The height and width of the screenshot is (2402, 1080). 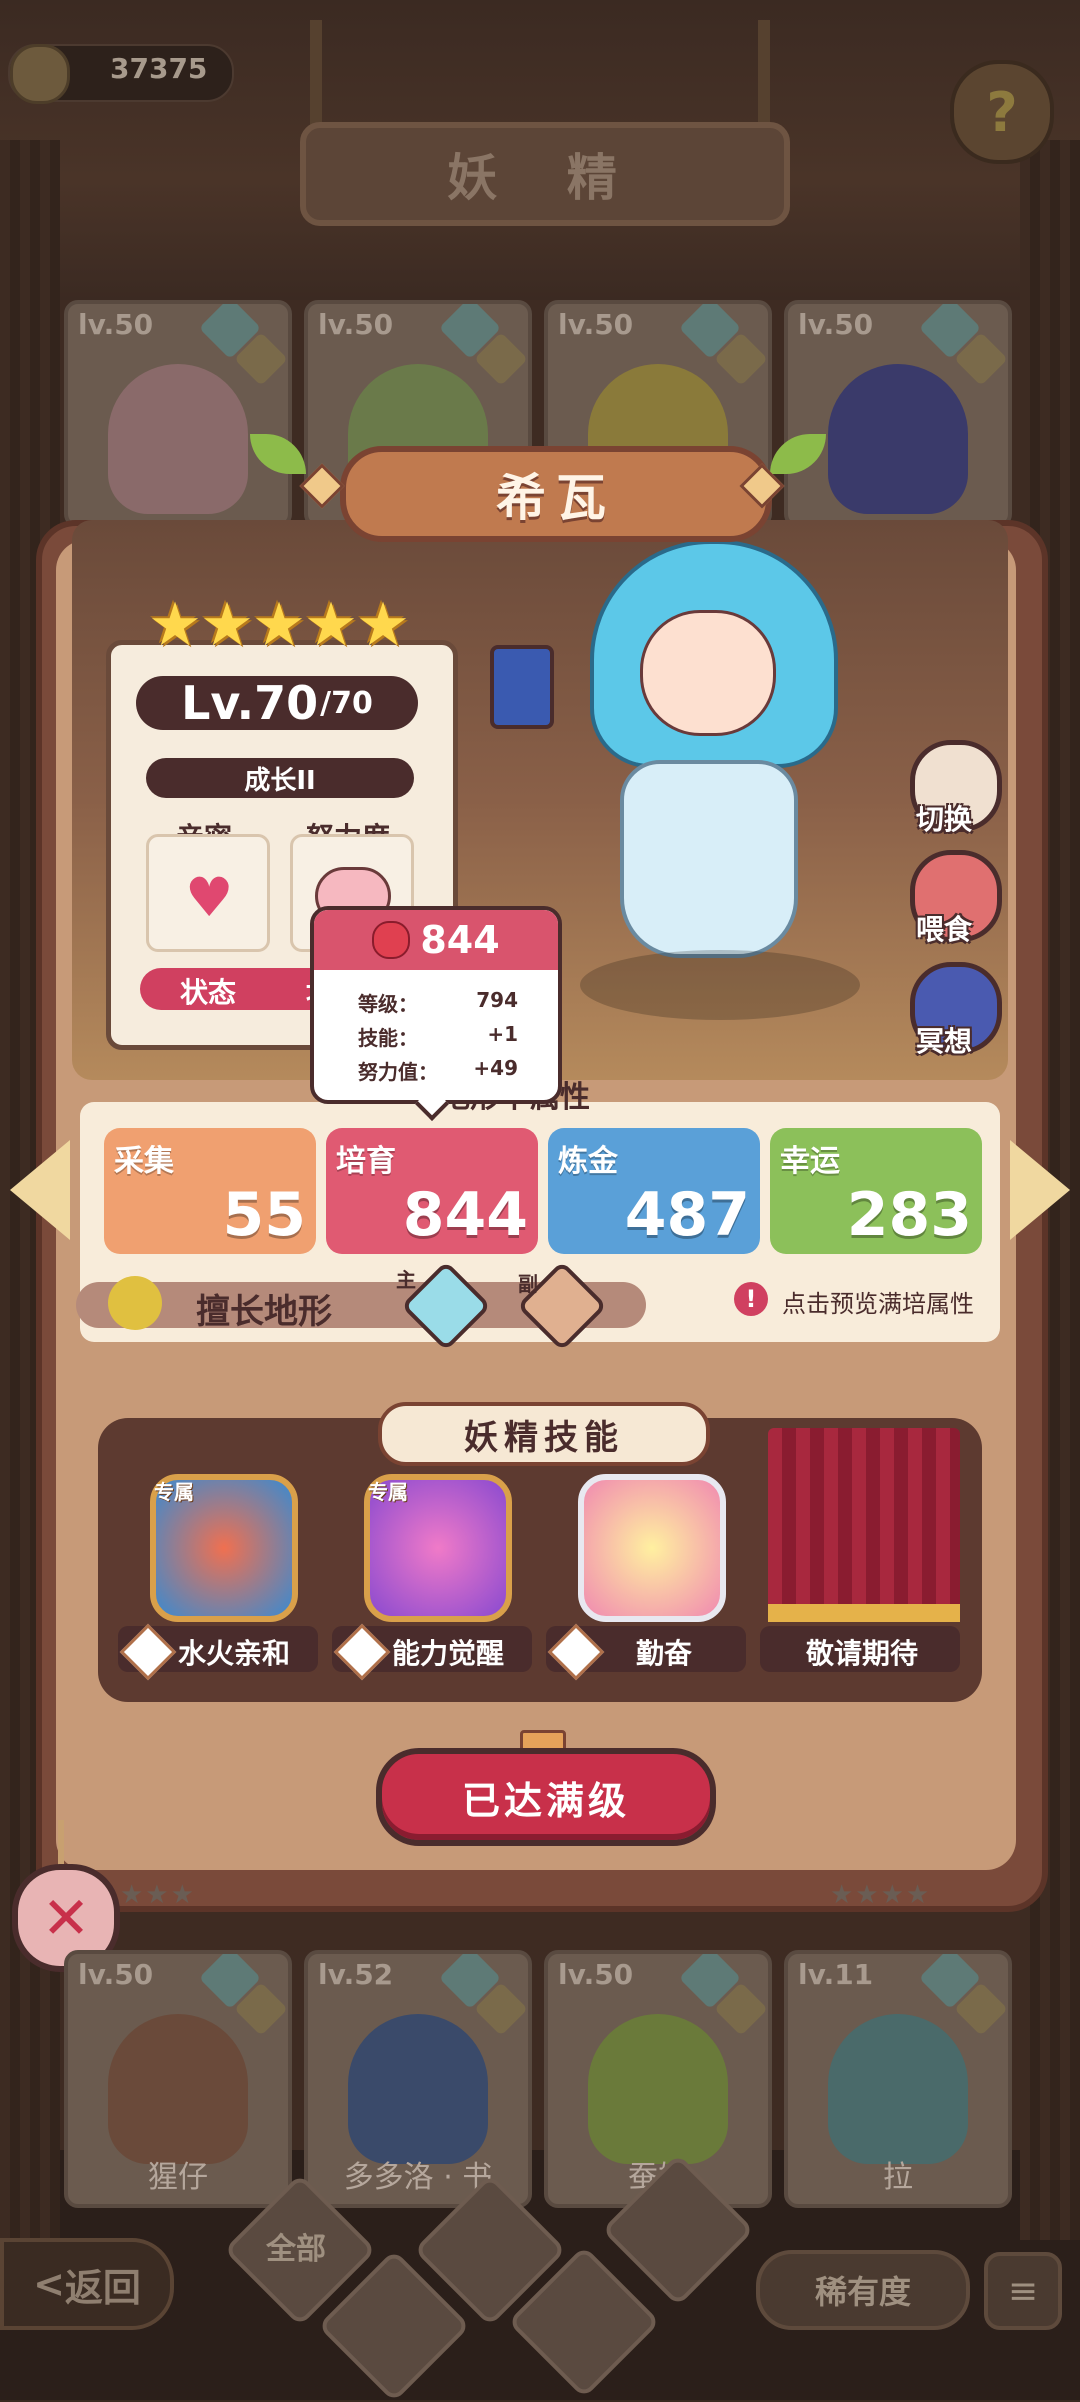 What do you see at coordinates (556, 498) in the screenshot?
I see `fairy-name: 希瓦` at bounding box center [556, 498].